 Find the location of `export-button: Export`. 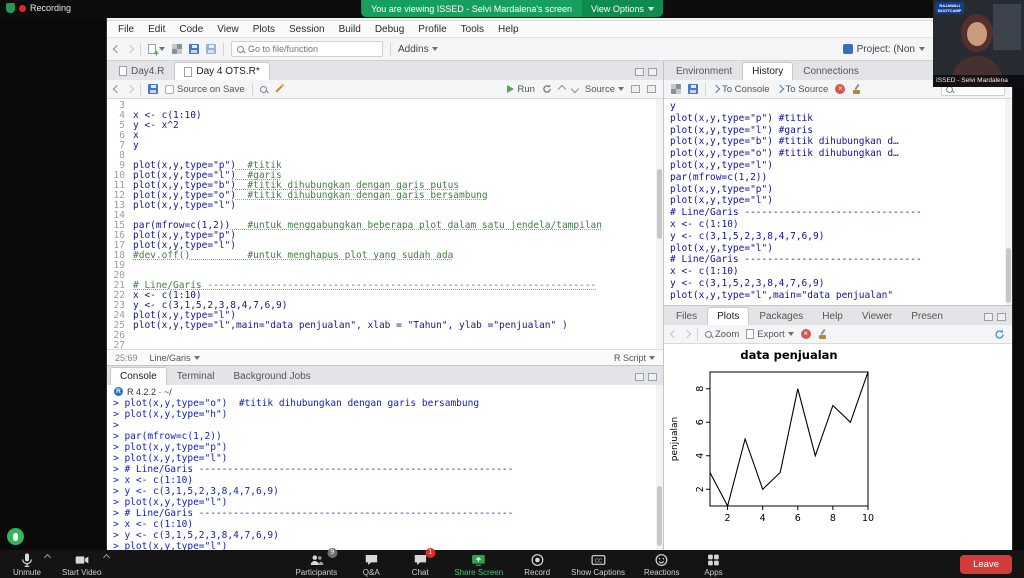

export-button: Export is located at coordinates (770, 334).